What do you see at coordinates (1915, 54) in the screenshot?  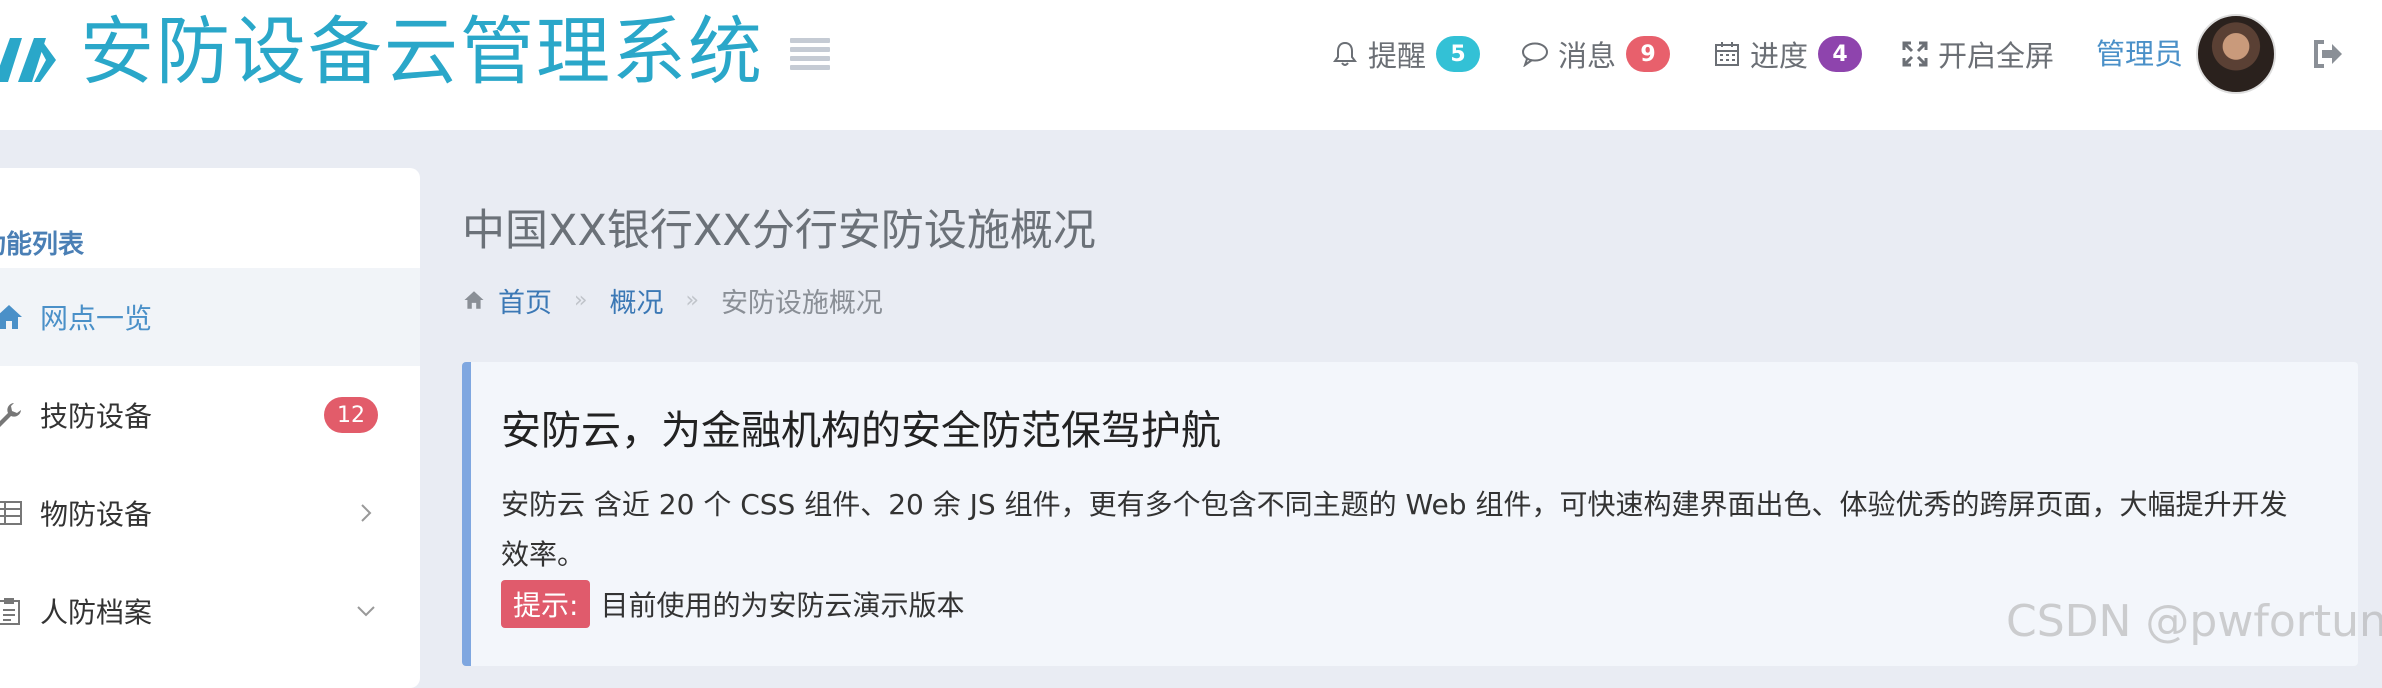 I see `expand-icon` at bounding box center [1915, 54].